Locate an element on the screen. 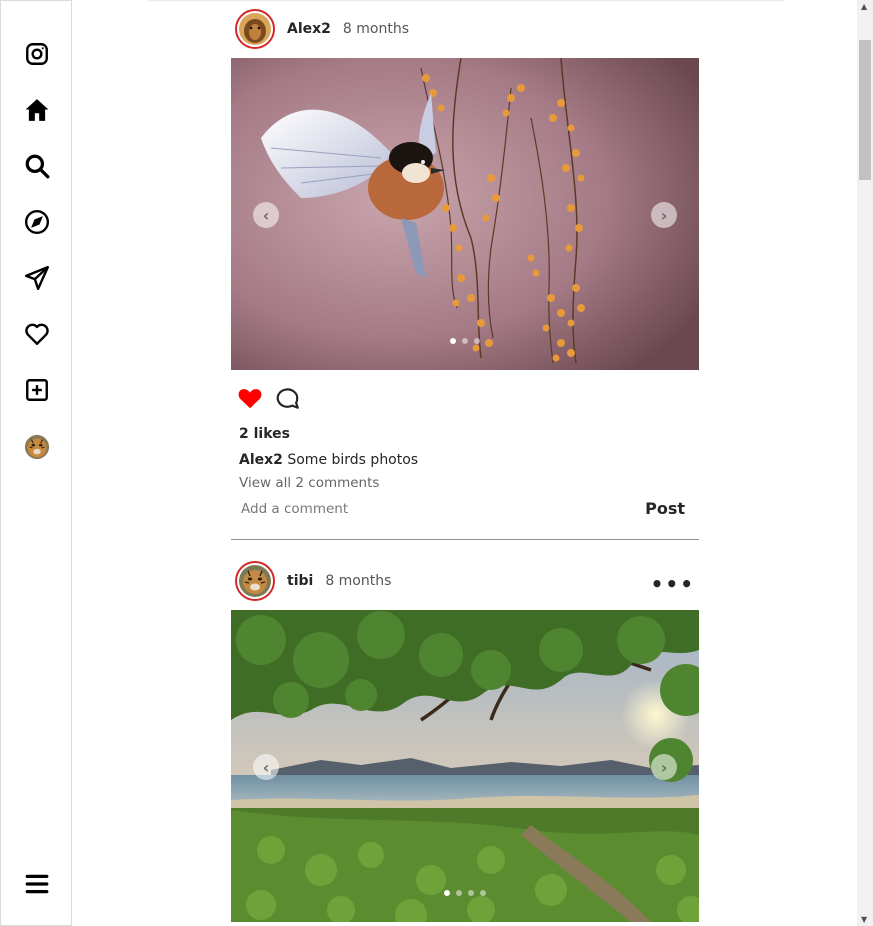 The width and height of the screenshot is (873, 926). explore-compass-icon is located at coordinates (37, 222).